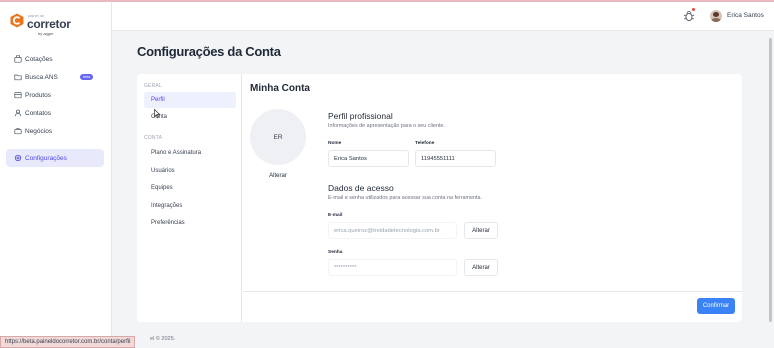  What do you see at coordinates (190, 171) in the screenshot?
I see `settings-item-usuarios: Usuários` at bounding box center [190, 171].